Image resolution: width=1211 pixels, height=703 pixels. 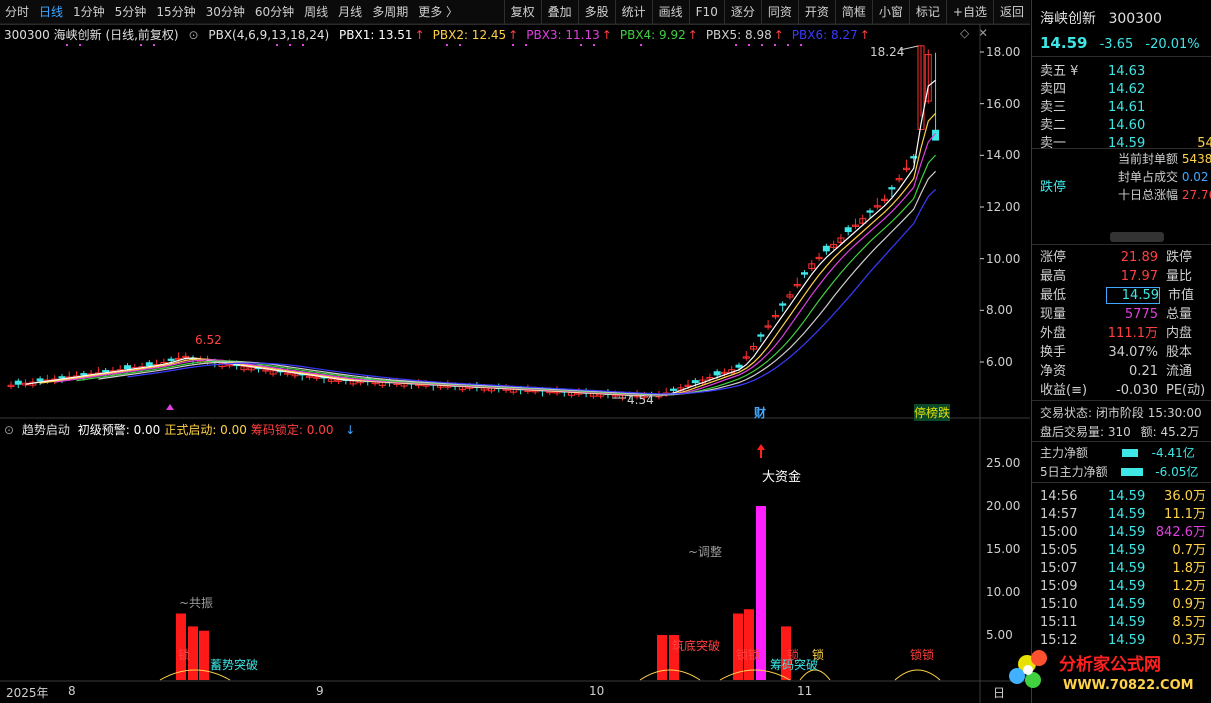 I want to click on stat-row: 净资 0.21 流通, so click(x=1125, y=369).